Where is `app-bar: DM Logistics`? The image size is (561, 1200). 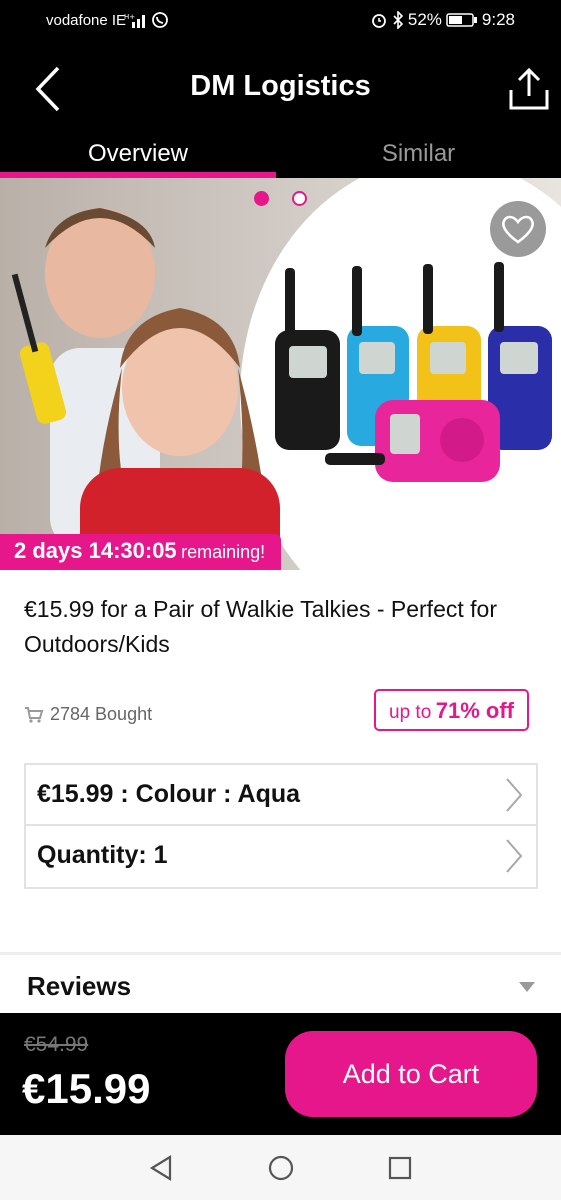 app-bar: DM Logistics is located at coordinates (280, 90).